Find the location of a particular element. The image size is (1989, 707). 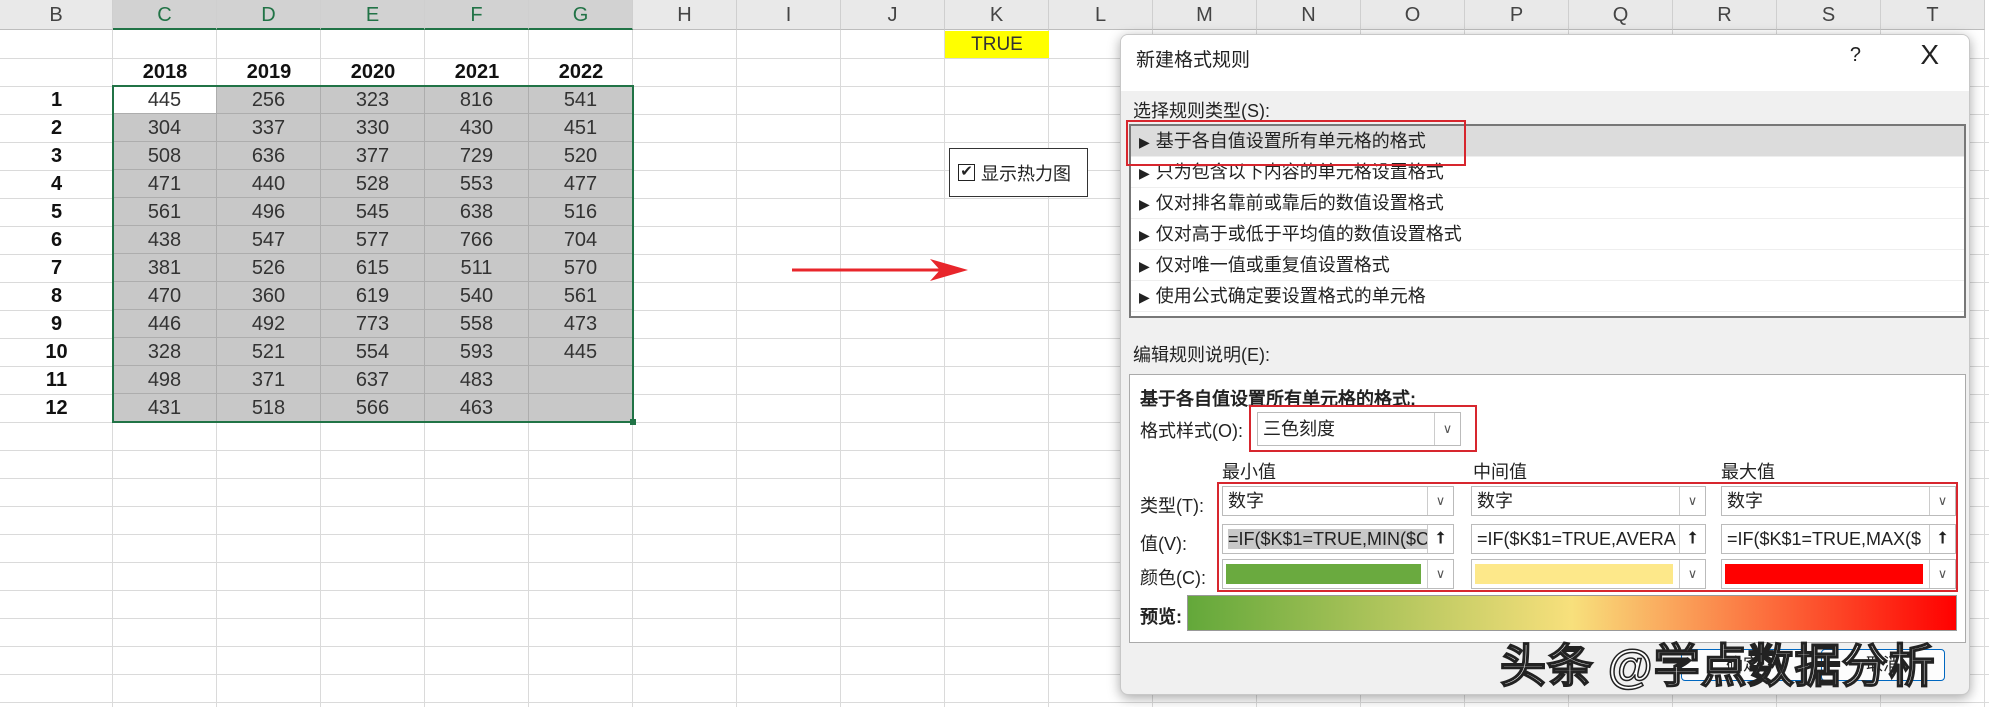

dialog-title: 新建格式规则 is located at coordinates (1193, 60).